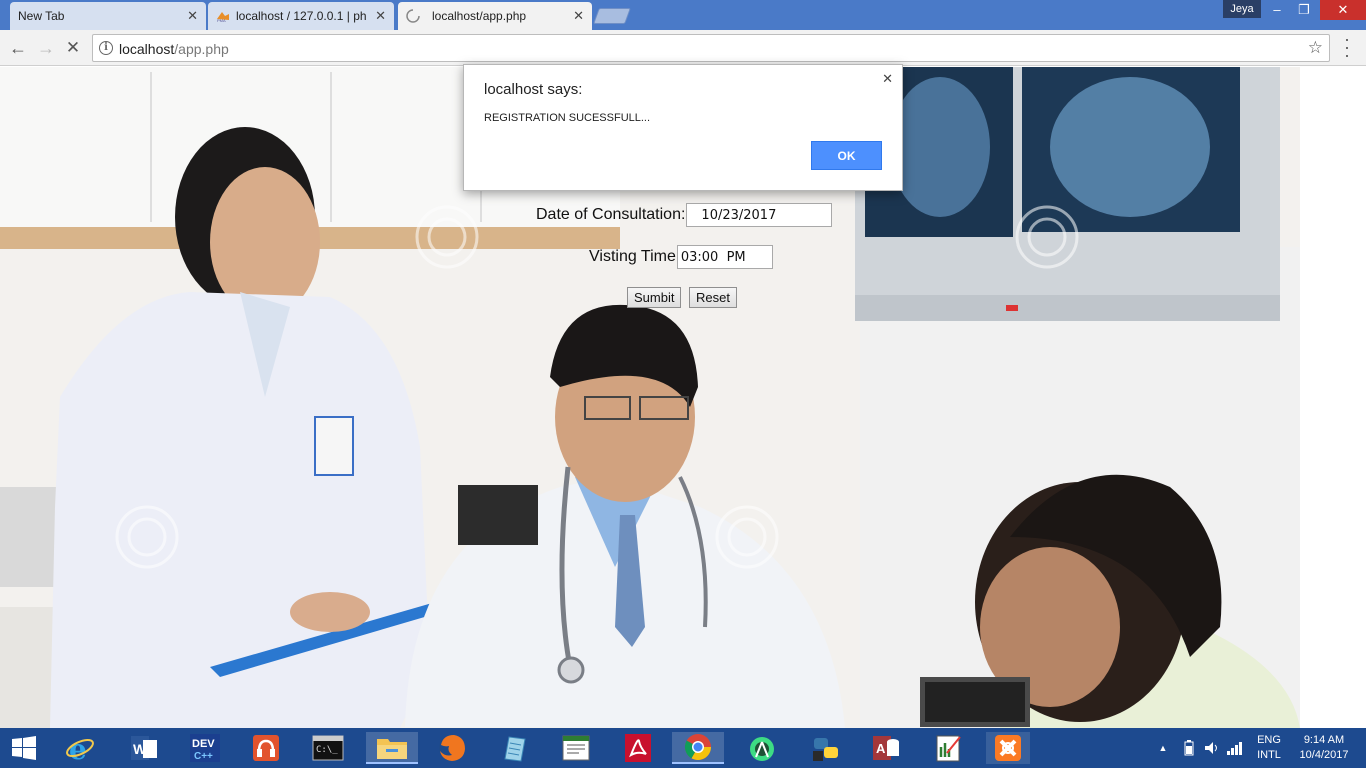 The width and height of the screenshot is (1366, 768). Describe the element at coordinates (713, 257) in the screenshot. I see `time-value: 03:00 PM` at that location.